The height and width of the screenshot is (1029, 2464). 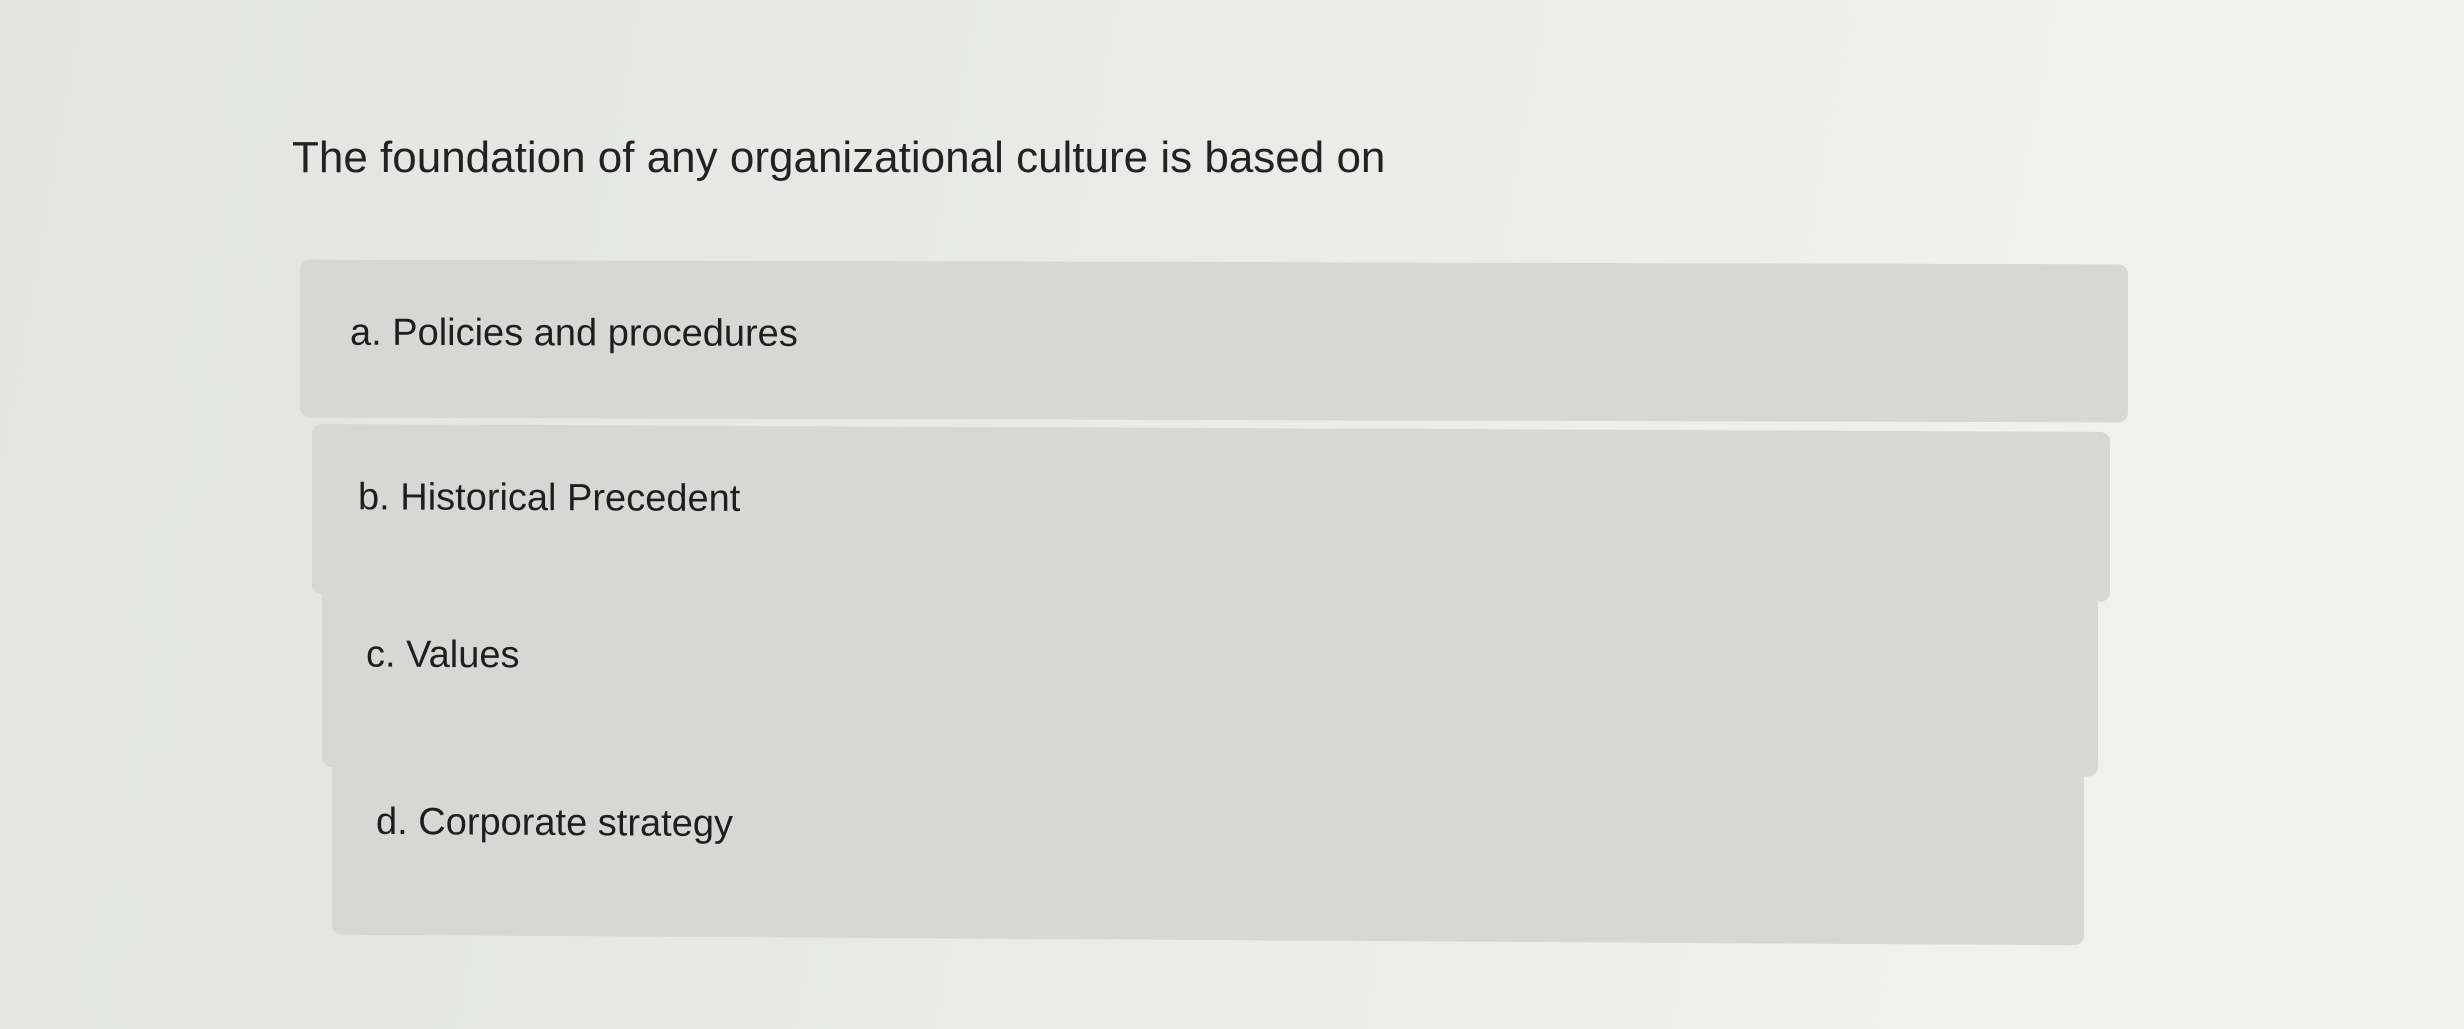 What do you see at coordinates (1210, 681) in the screenshot?
I see `answer-option-c: c. Values` at bounding box center [1210, 681].